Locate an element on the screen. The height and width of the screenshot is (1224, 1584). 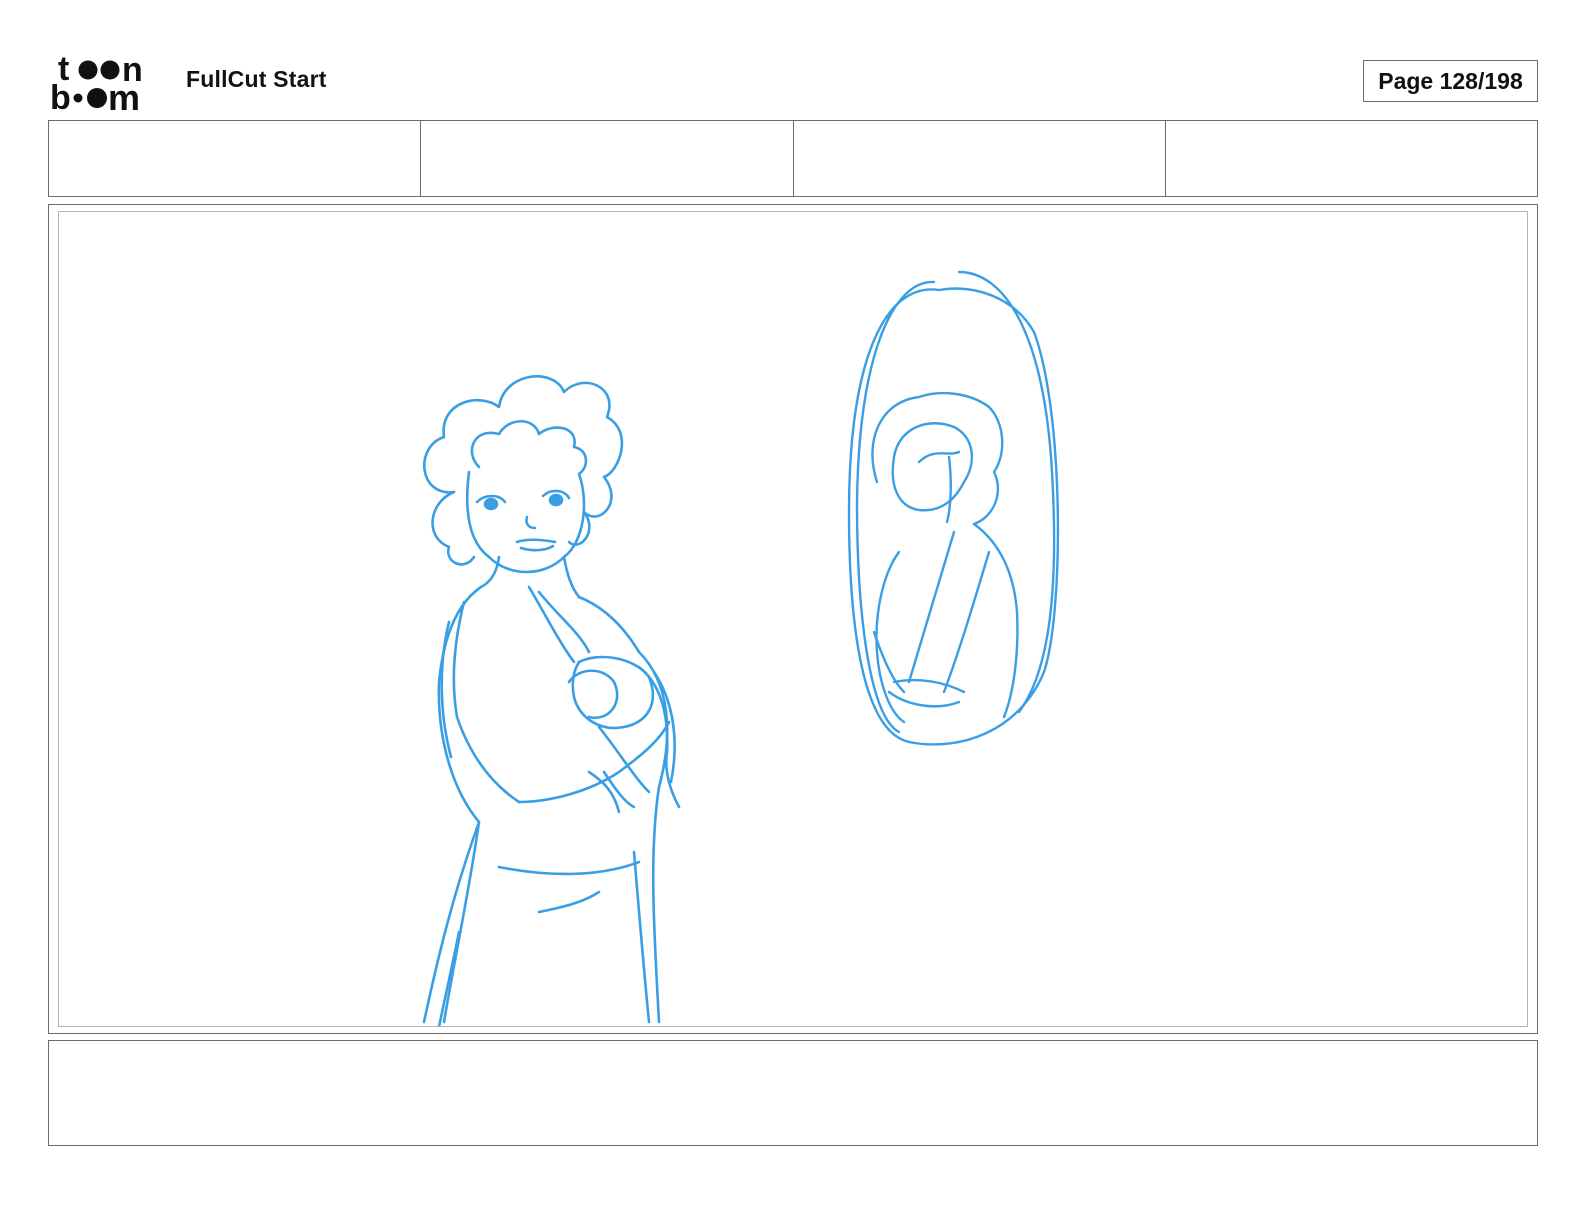
girl-sketch is located at coordinates (551, 700).